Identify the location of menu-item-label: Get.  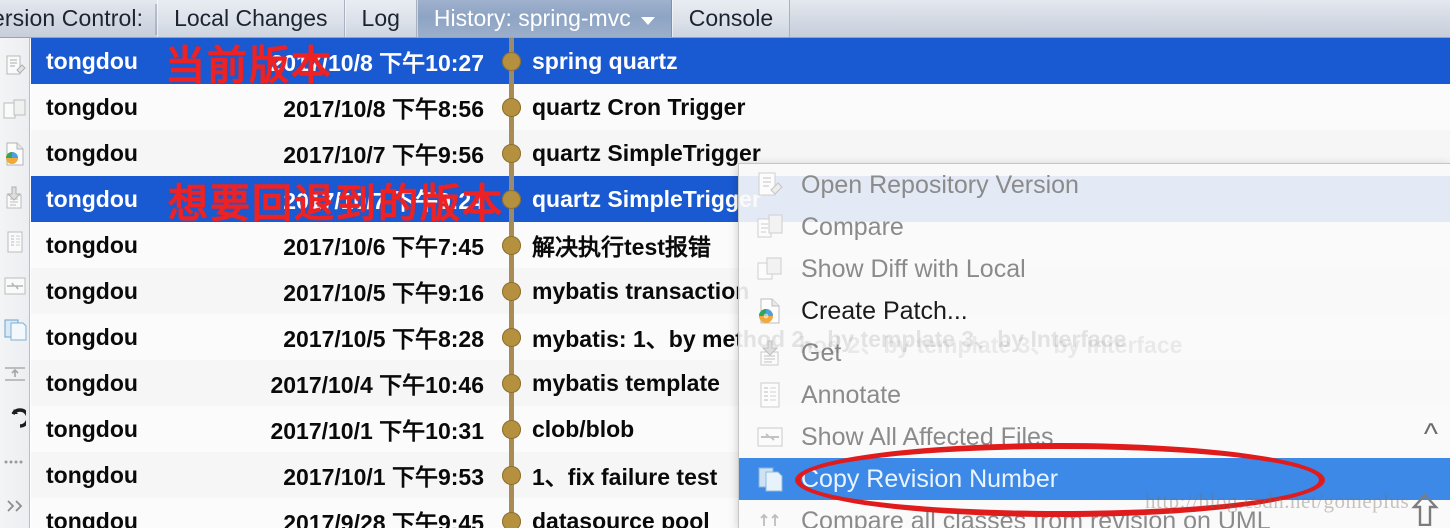
(821, 352).